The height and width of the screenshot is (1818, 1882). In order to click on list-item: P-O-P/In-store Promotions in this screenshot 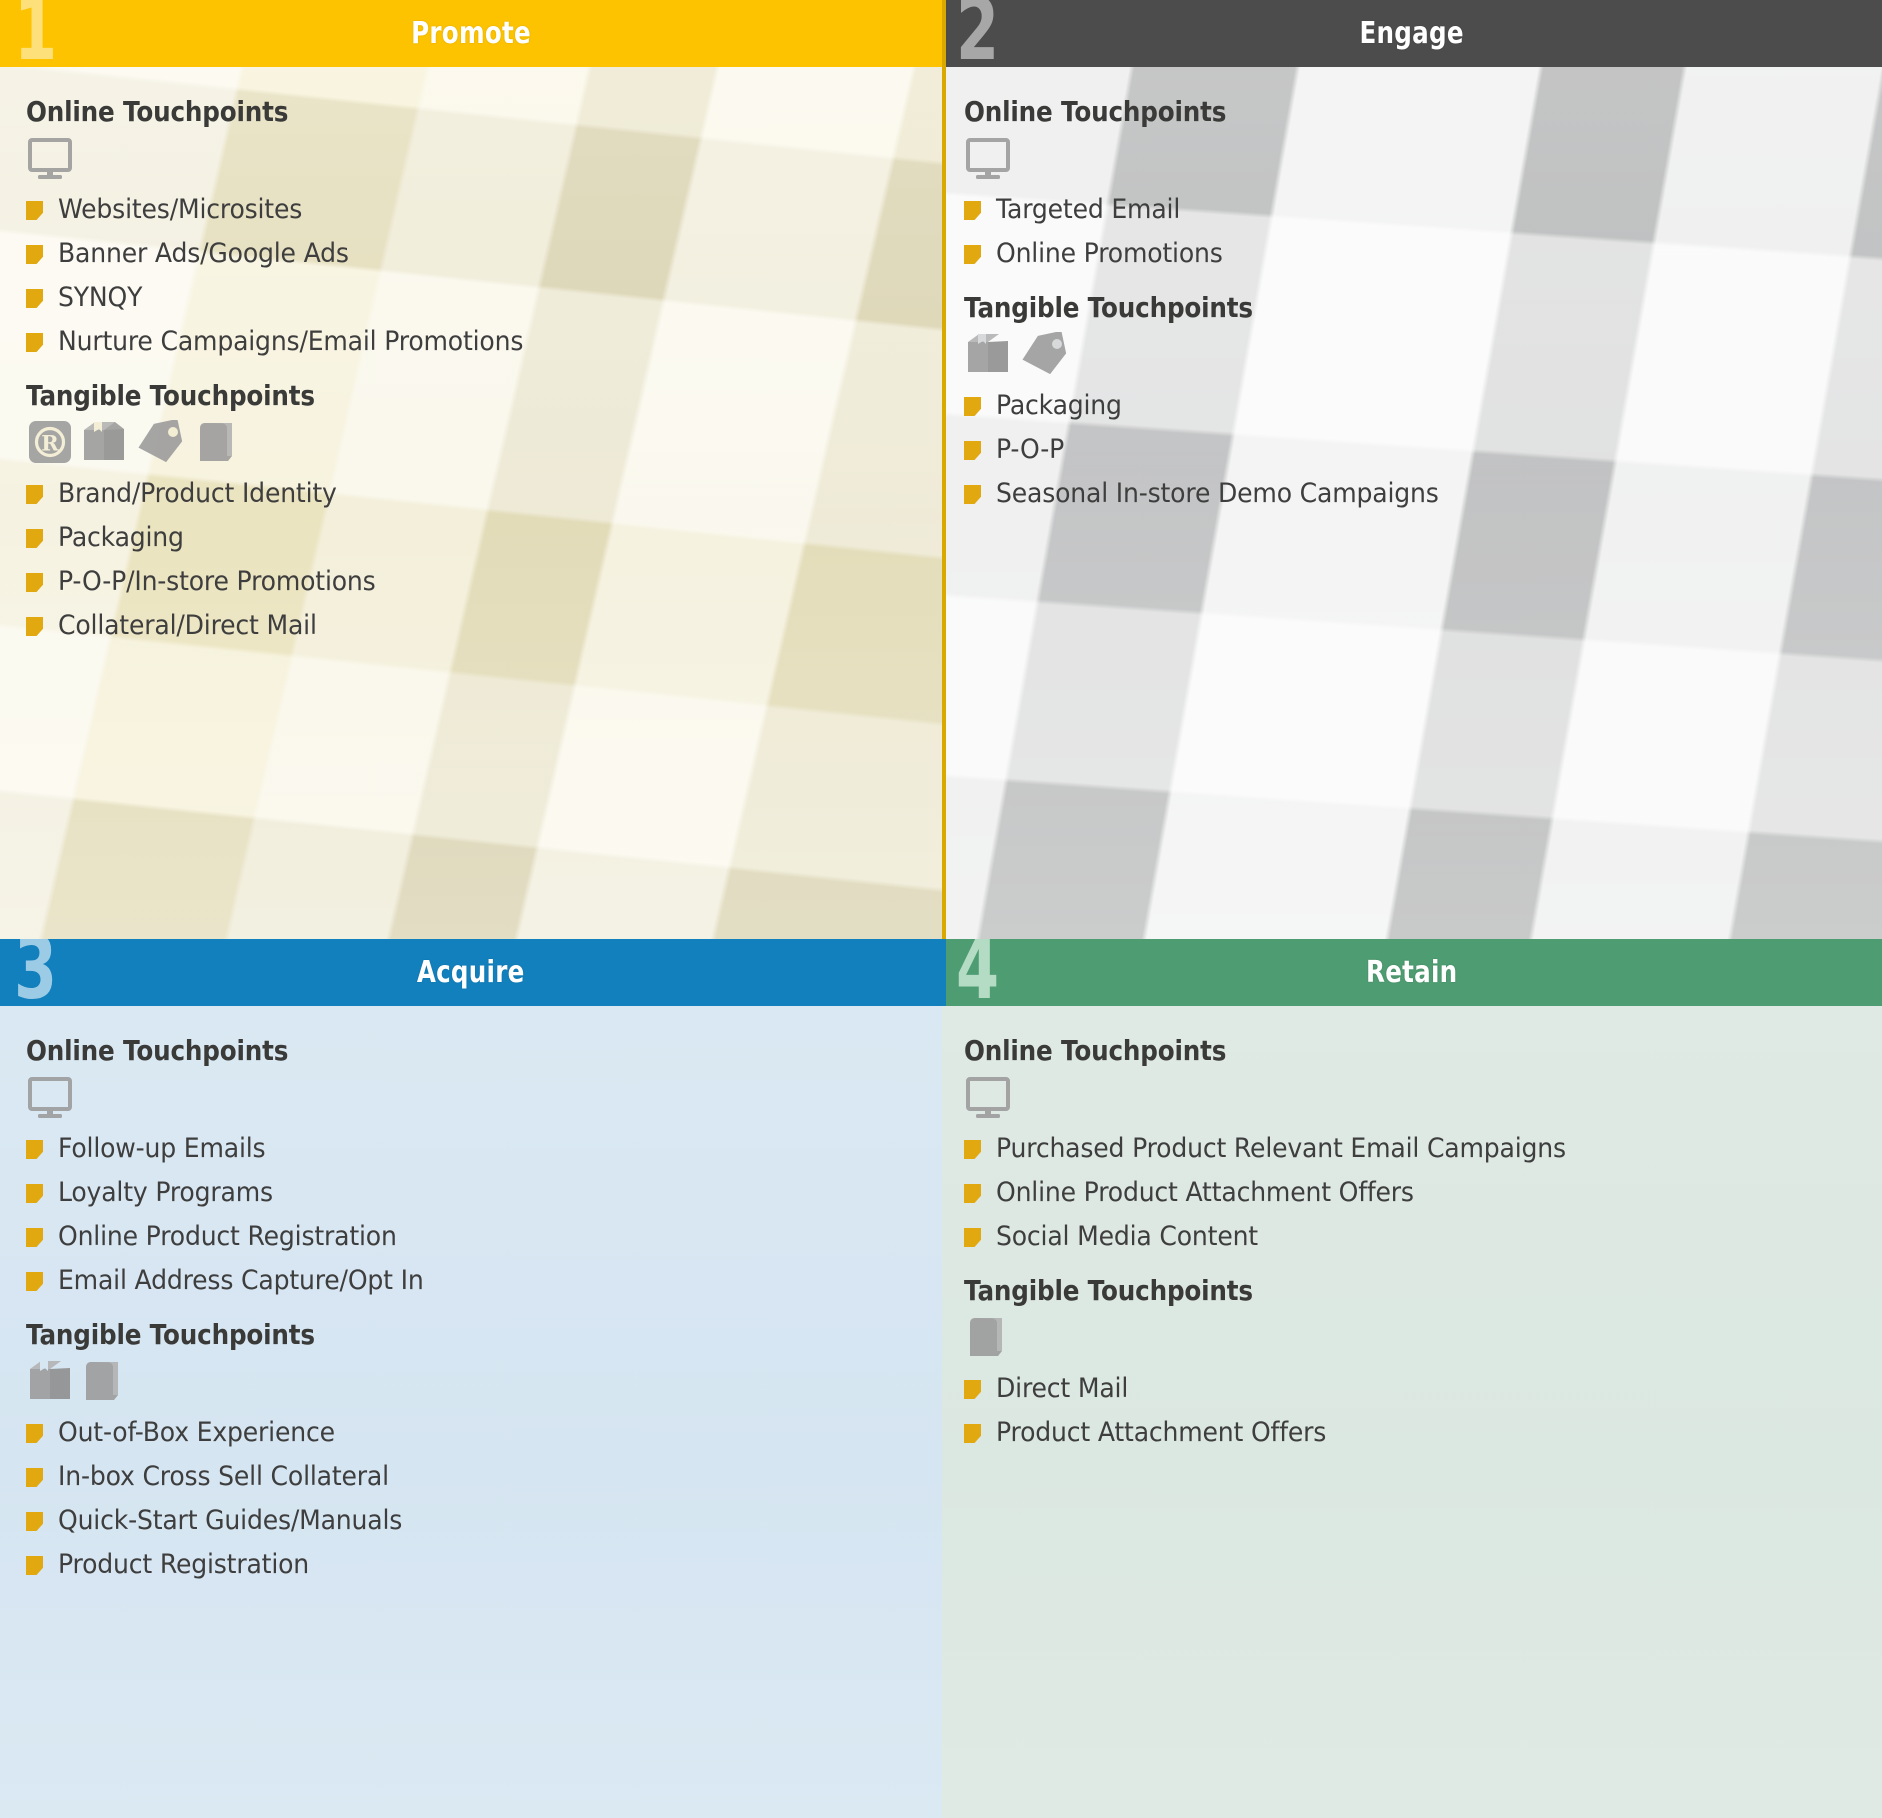, I will do `click(484, 581)`.